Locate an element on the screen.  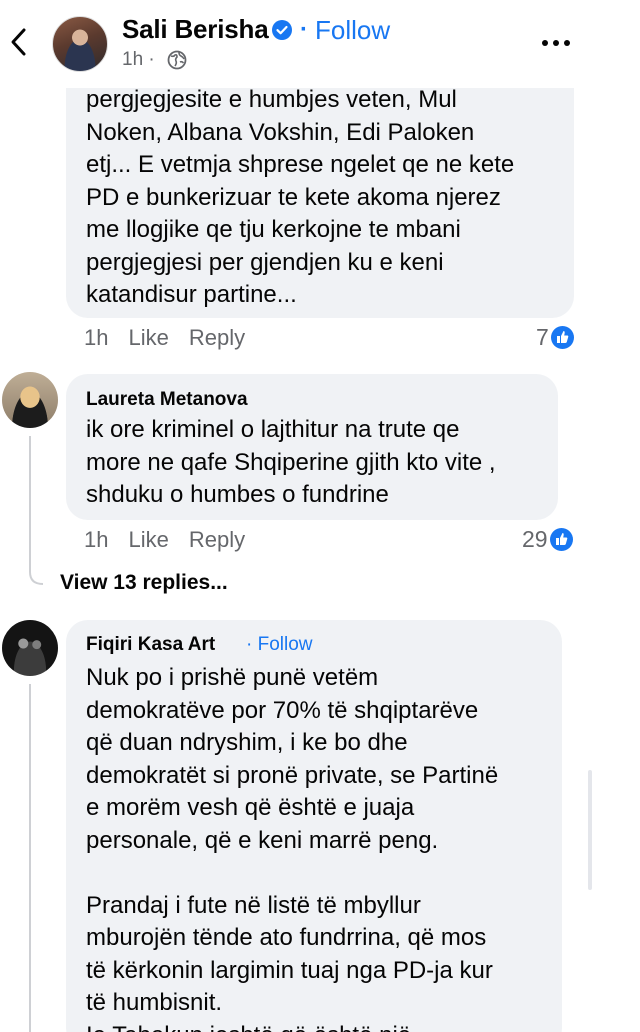
follow-button: Follow is located at coordinates (352, 30).